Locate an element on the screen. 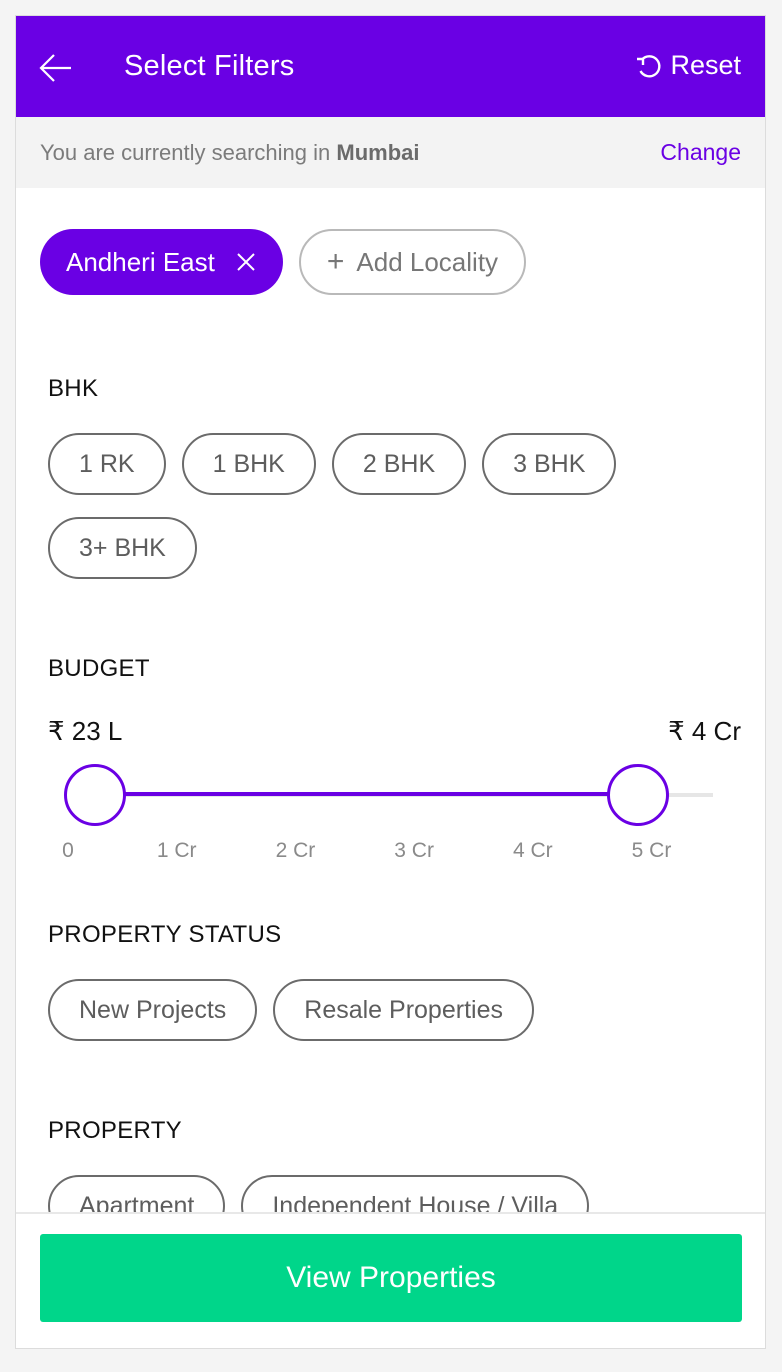 Image resolution: width=782 pixels, height=1372 pixels. view-properties-button: View Properties is located at coordinates (391, 1278).